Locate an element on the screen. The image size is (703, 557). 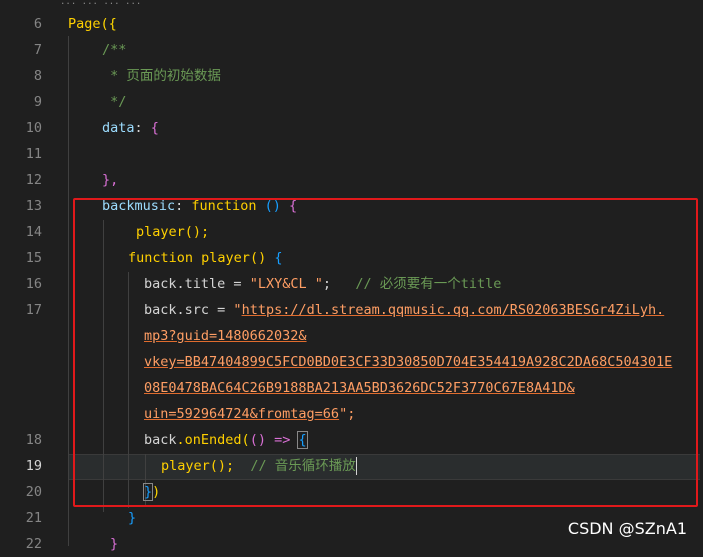
token-title-prop: .title is located at coordinates (201, 284).